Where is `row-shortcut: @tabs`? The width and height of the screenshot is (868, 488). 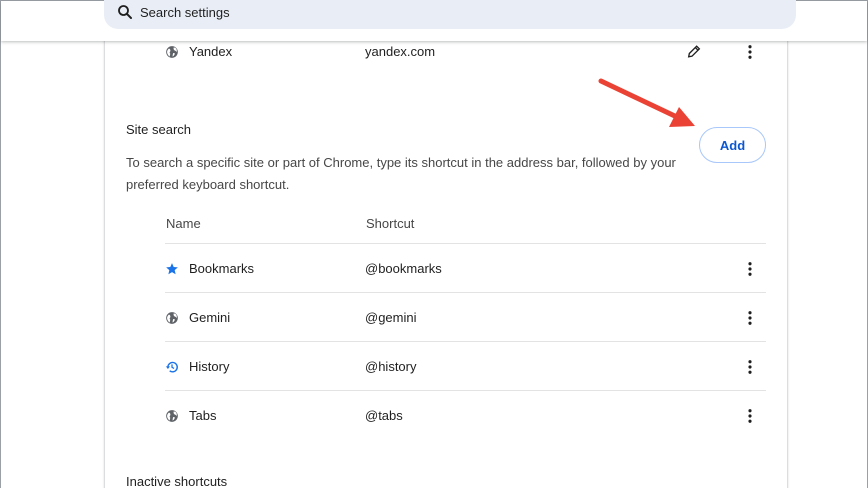 row-shortcut: @tabs is located at coordinates (384, 415).